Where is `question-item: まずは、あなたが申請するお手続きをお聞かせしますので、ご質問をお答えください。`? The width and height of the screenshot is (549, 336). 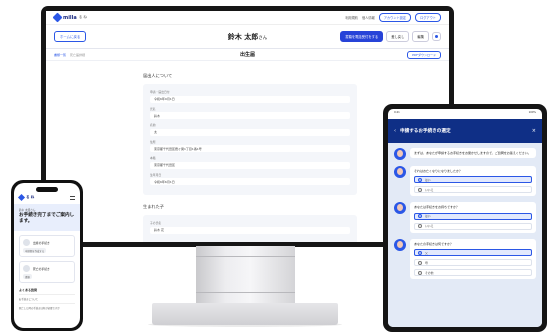 question-item: まずは、あなたが申請するお手続きをお聞かせしますので、ご質問をお答えください。 is located at coordinates (465, 154).